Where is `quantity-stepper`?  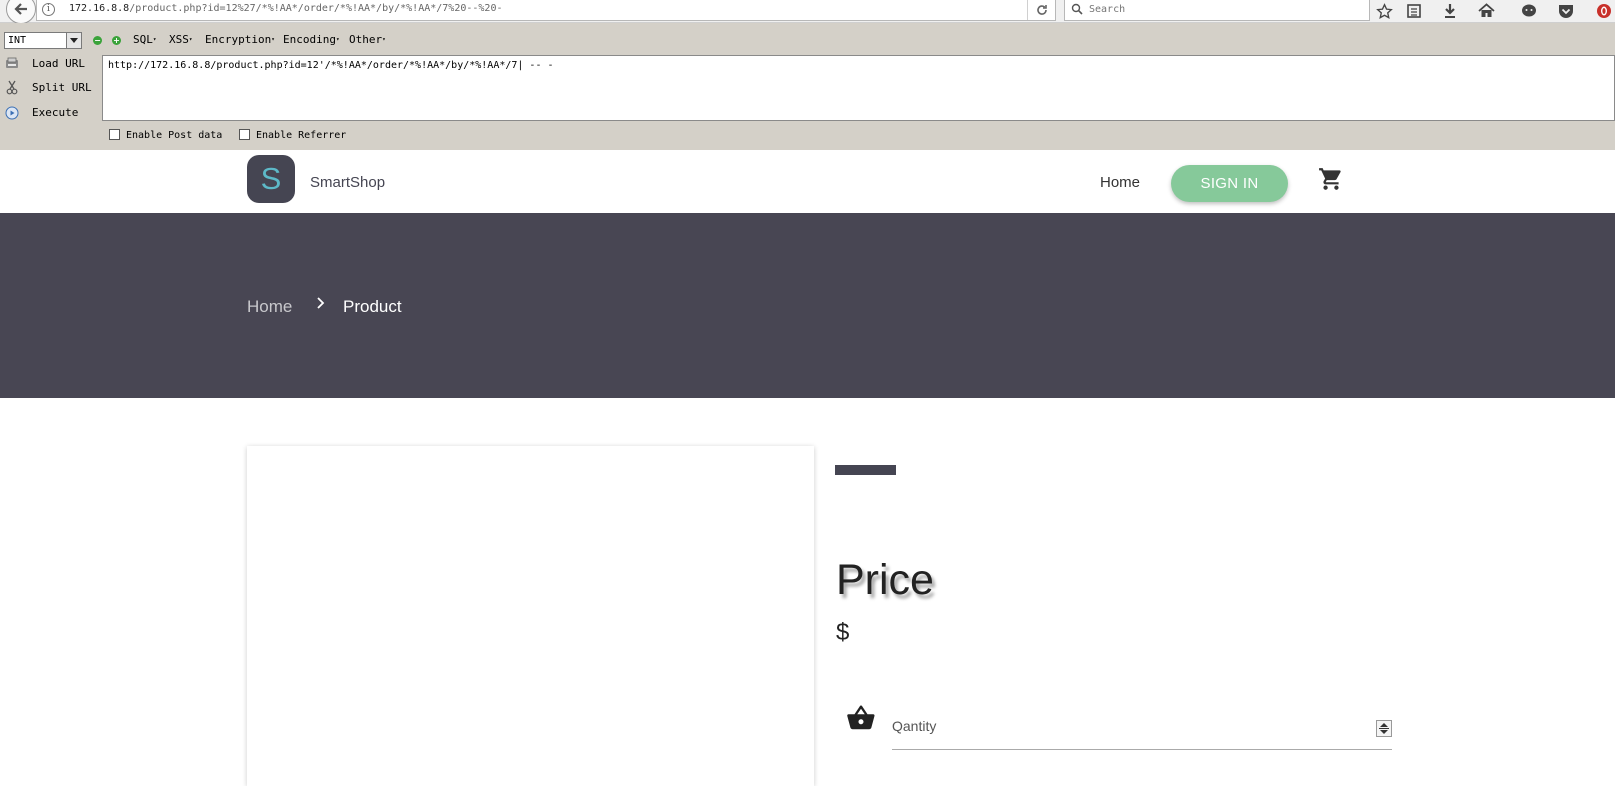 quantity-stepper is located at coordinates (1384, 728).